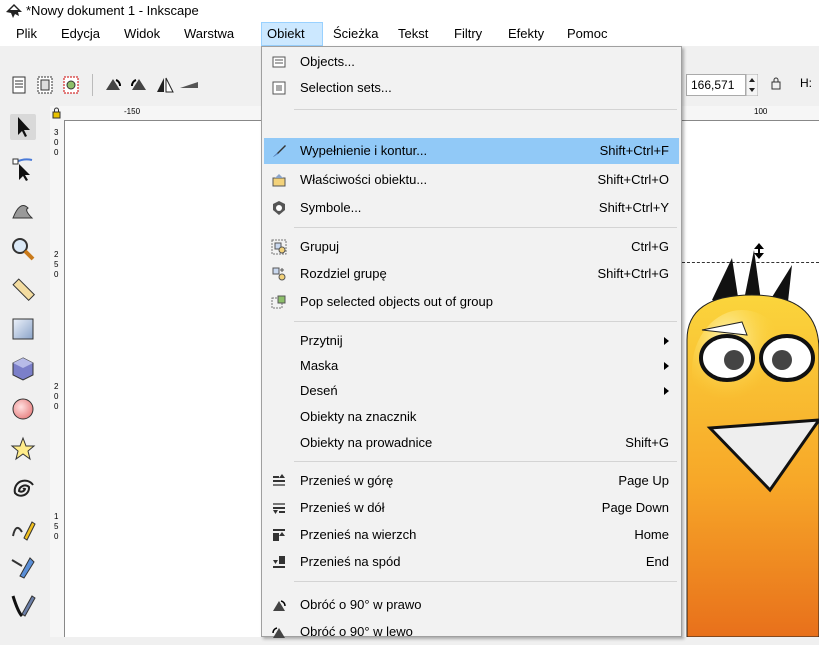 The image size is (819, 645). I want to click on spiral-tool, so click(23, 489).